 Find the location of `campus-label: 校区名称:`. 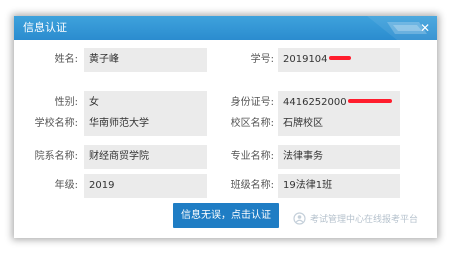

campus-label: 校区名称: is located at coordinates (252, 123).